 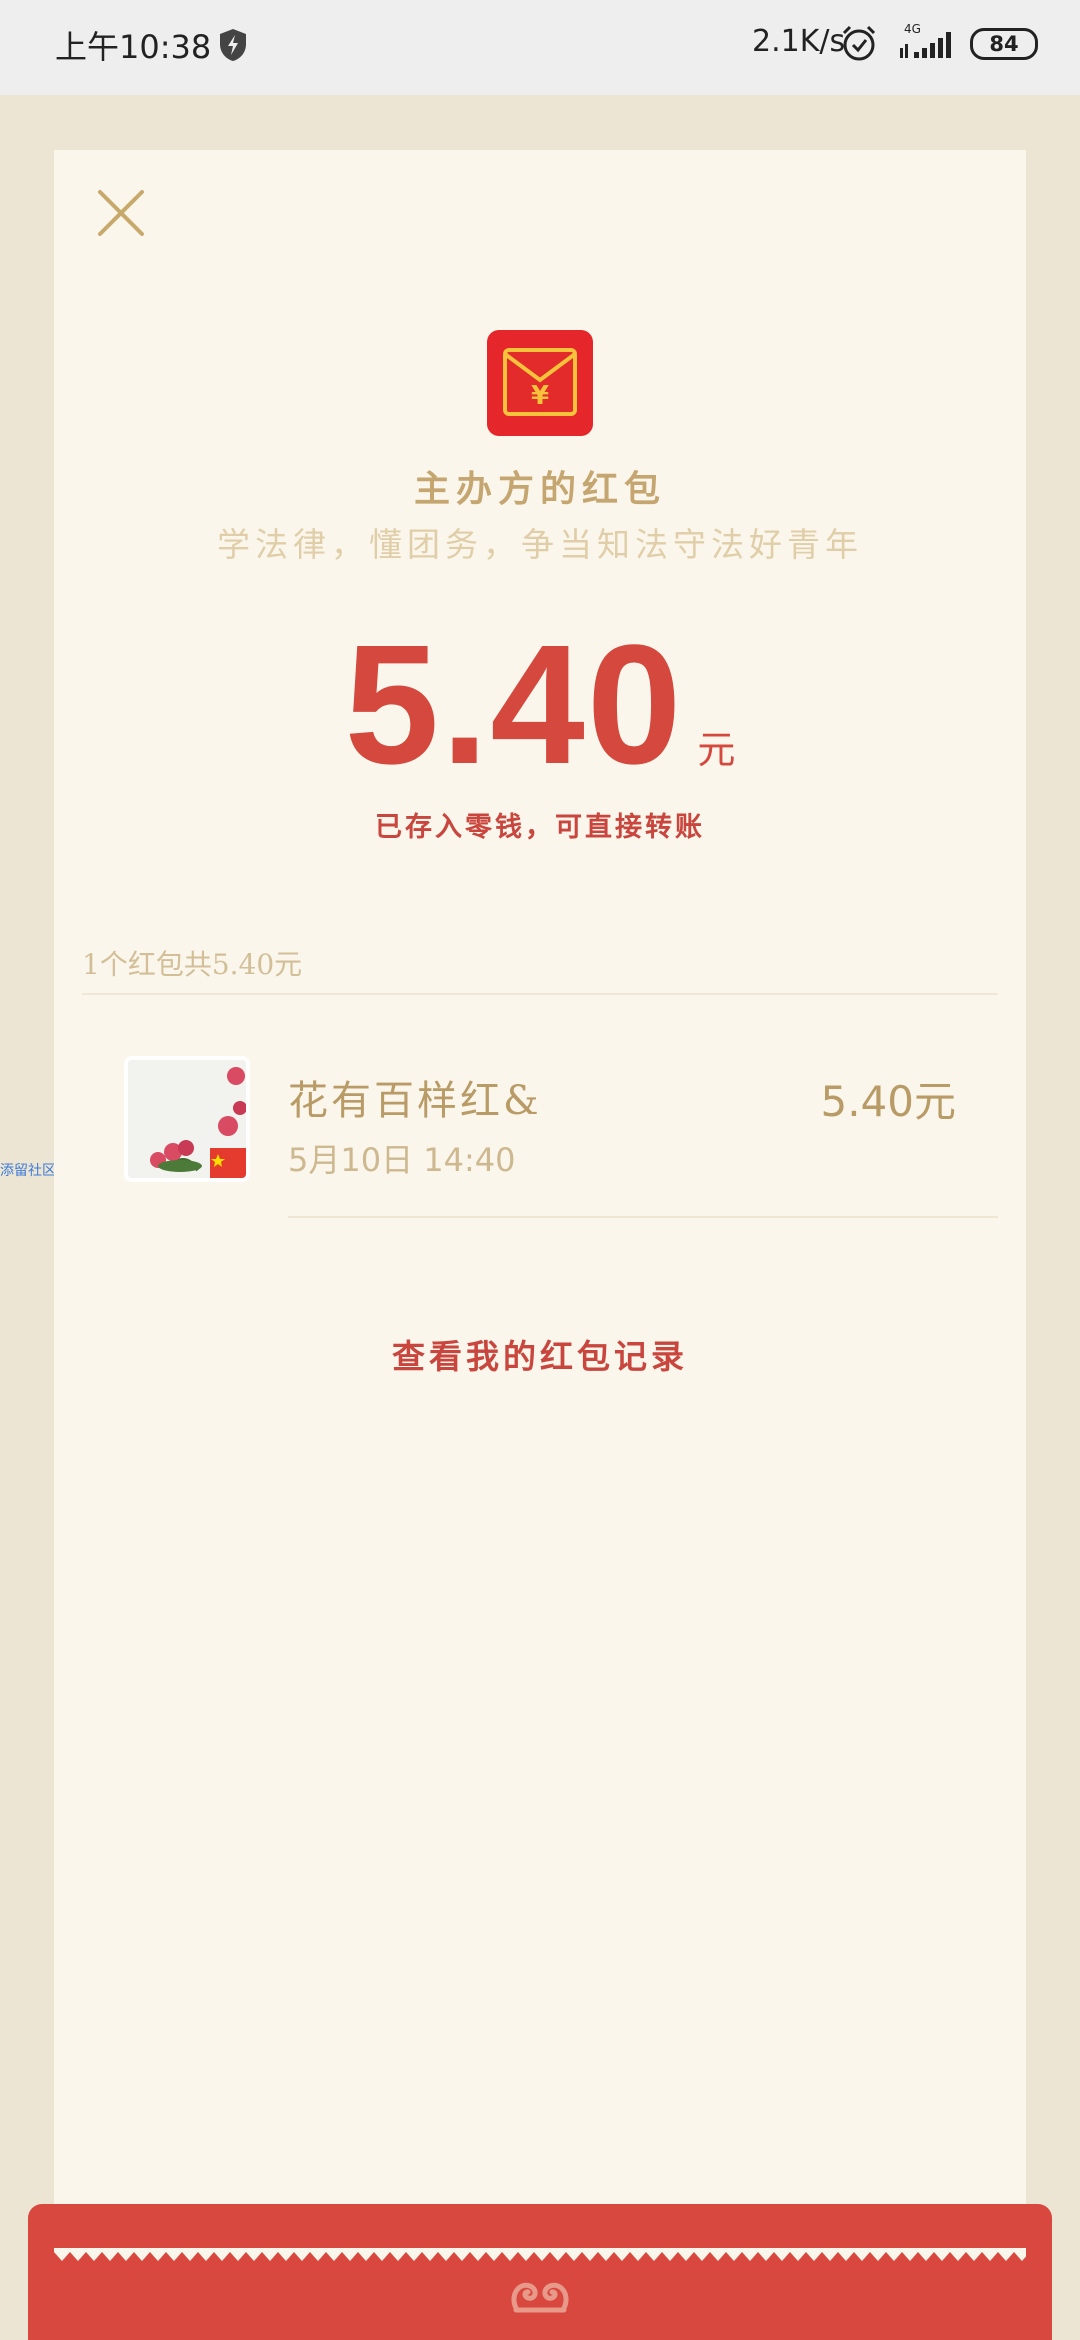 What do you see at coordinates (799, 41) in the screenshot?
I see `net-speed: 2.1K/s` at bounding box center [799, 41].